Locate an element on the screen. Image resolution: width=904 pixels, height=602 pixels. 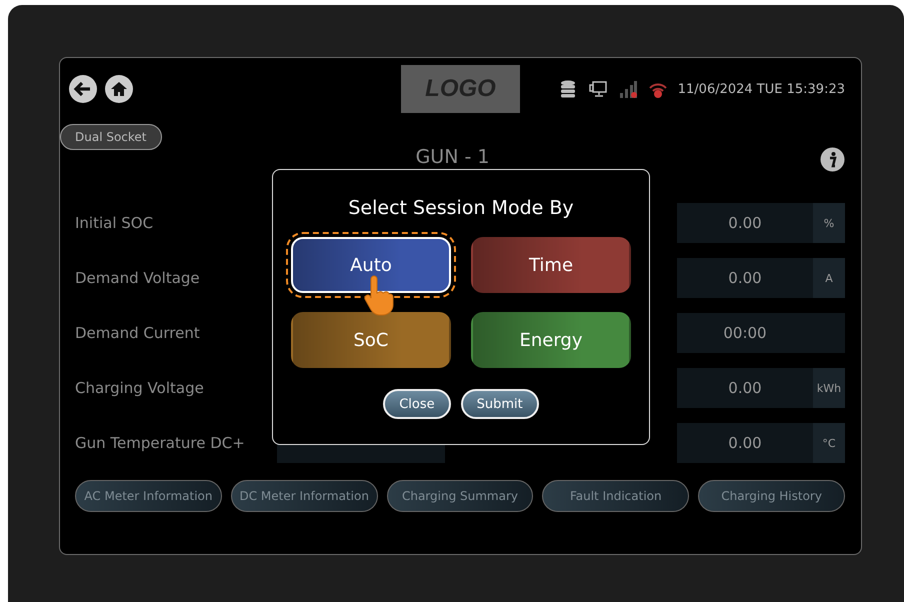
mode-button: SoC is located at coordinates (371, 340).